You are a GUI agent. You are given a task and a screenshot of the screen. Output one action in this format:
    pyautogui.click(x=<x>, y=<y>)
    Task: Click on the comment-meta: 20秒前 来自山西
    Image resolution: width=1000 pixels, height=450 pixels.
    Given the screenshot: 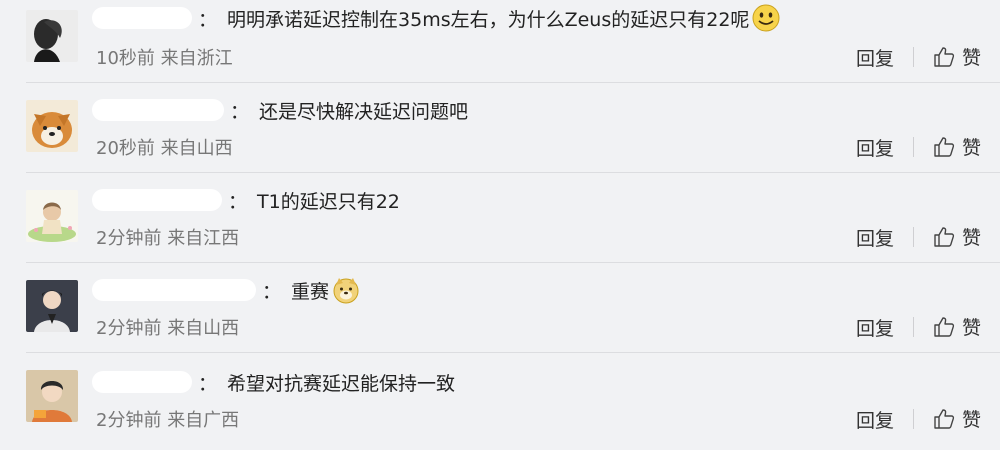 What is the action you would take?
    pyautogui.click(x=164, y=147)
    